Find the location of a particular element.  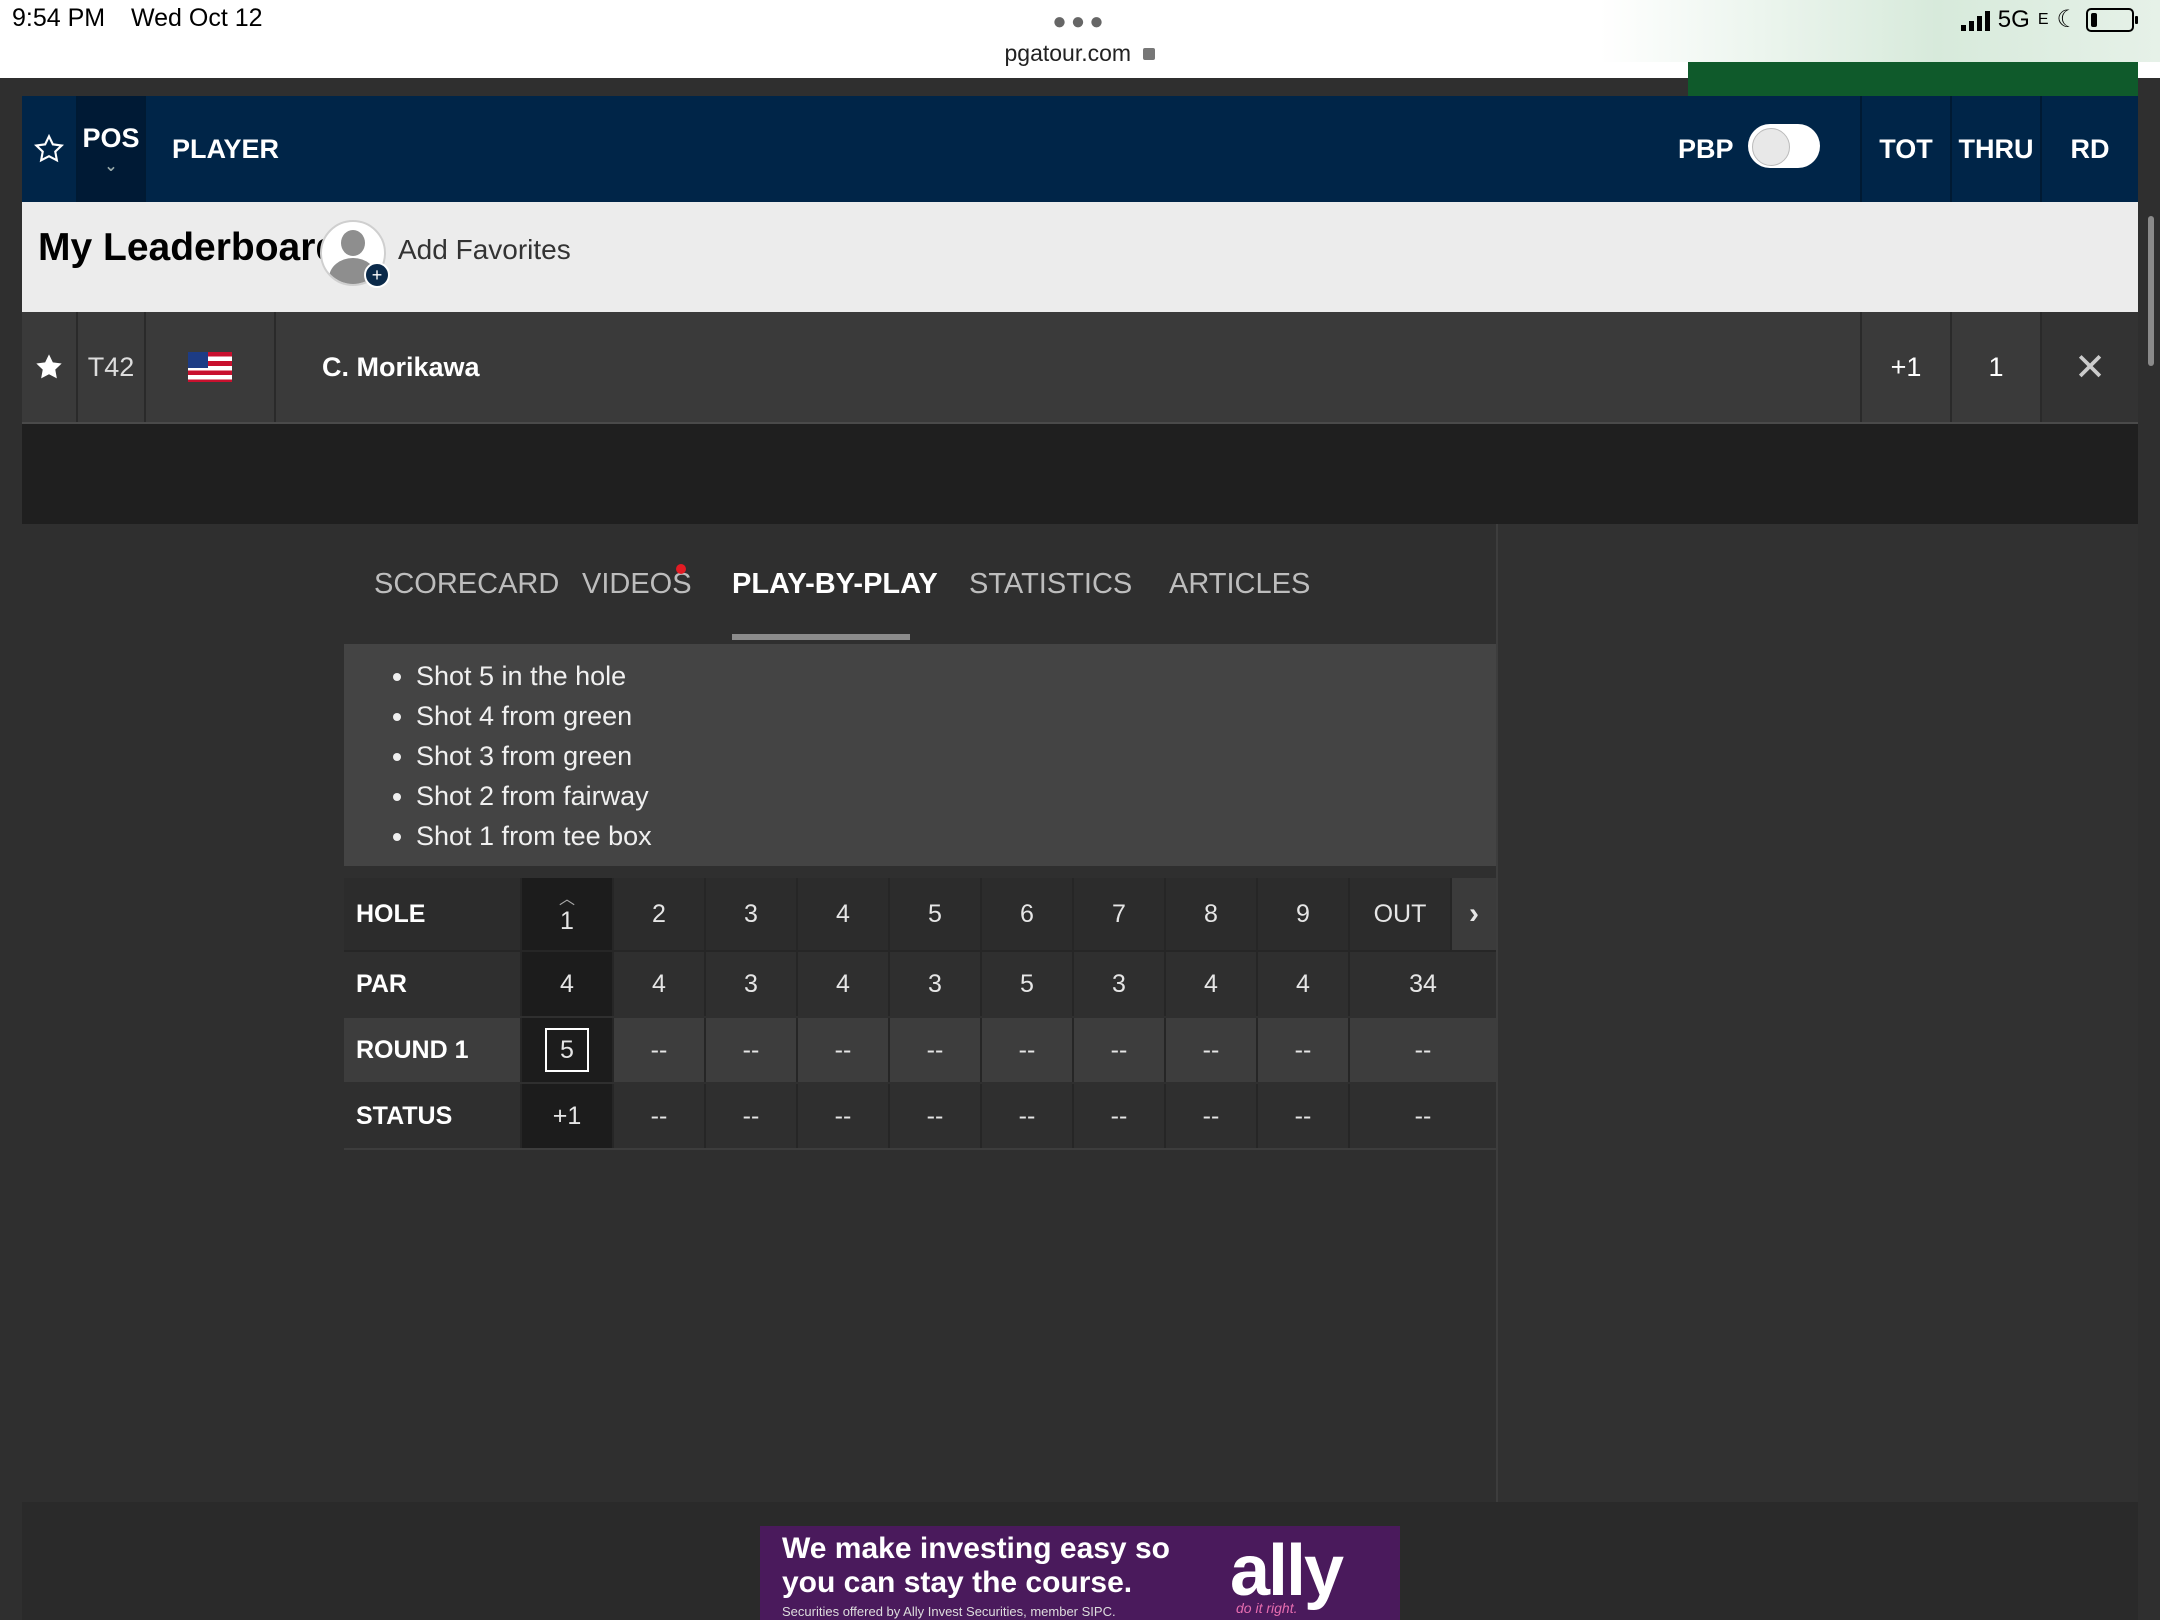

hole-cell: 2 is located at coordinates (658, 914).